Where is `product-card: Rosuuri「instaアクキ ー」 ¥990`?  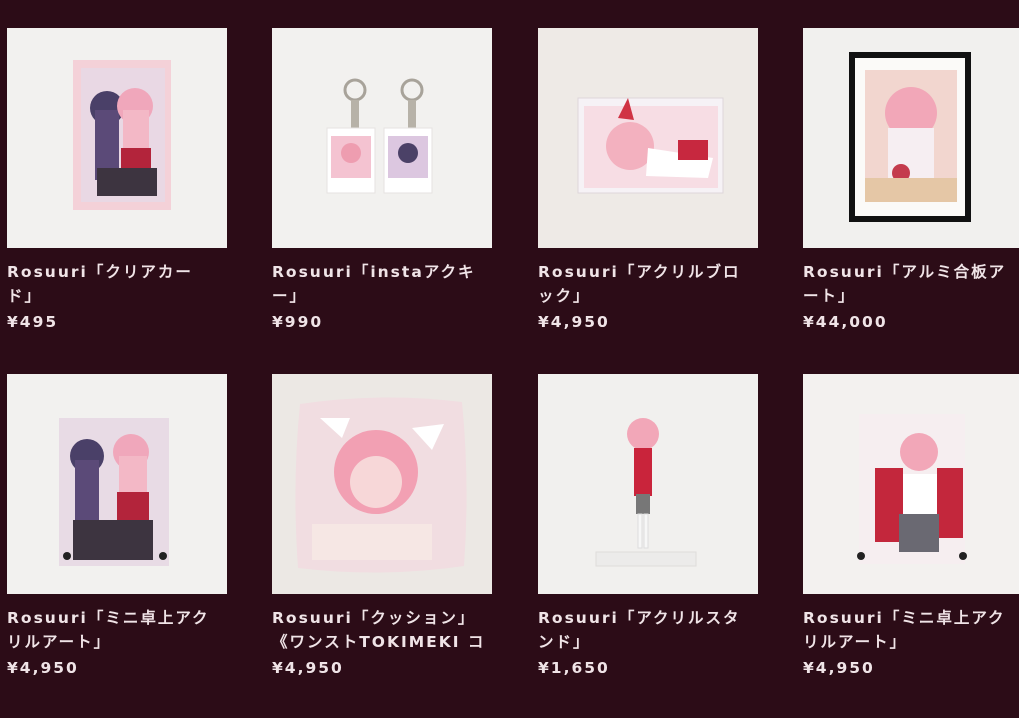 product-card: Rosuuri「instaアクキ ー」 ¥990 is located at coordinates (383, 180).